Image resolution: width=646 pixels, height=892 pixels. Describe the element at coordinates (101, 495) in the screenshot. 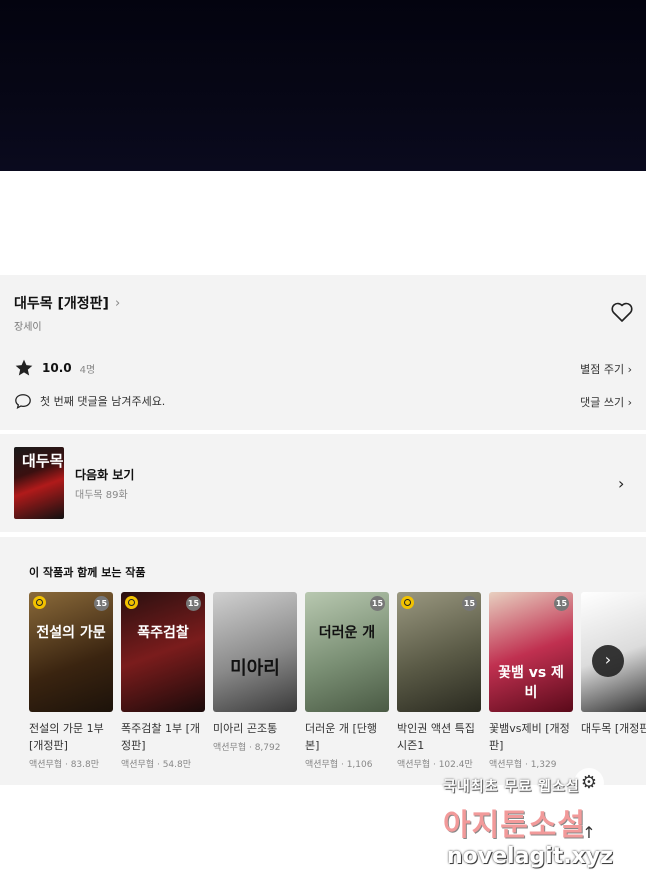

I see `next-episode-subtitle: 대두목 89화` at that location.